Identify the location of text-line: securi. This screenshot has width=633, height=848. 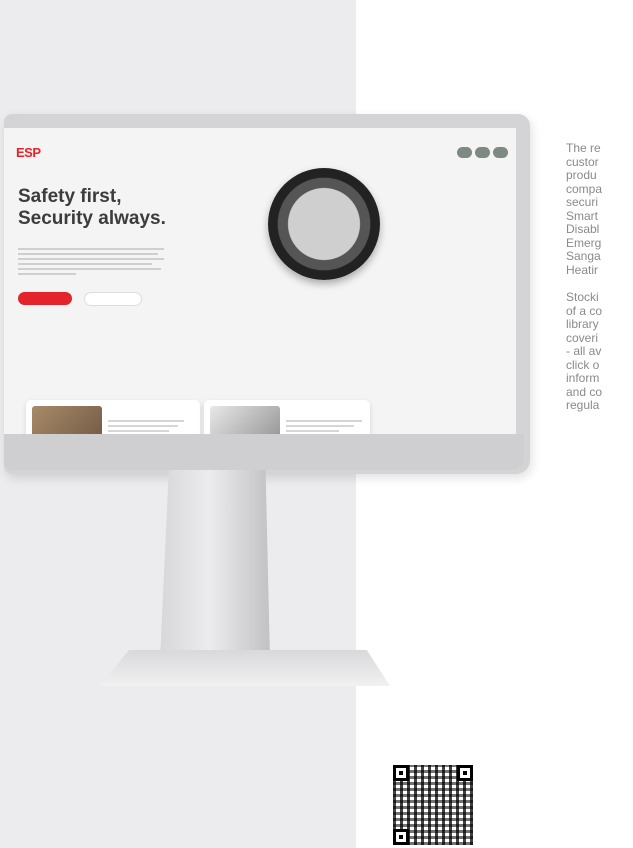
(582, 202).